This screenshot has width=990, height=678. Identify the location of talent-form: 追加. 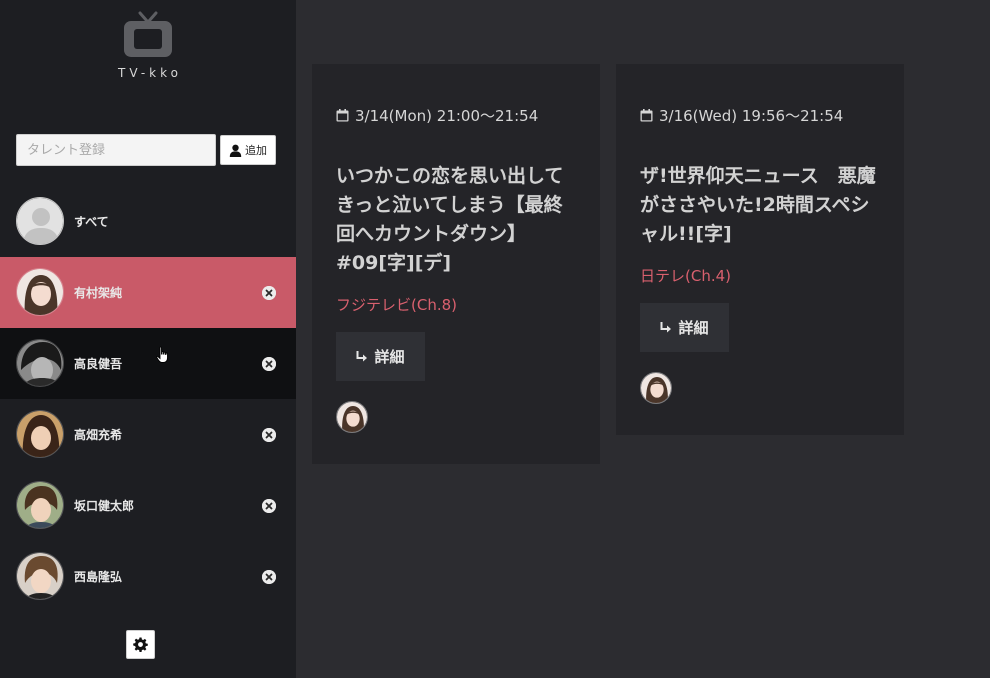
(146, 150).